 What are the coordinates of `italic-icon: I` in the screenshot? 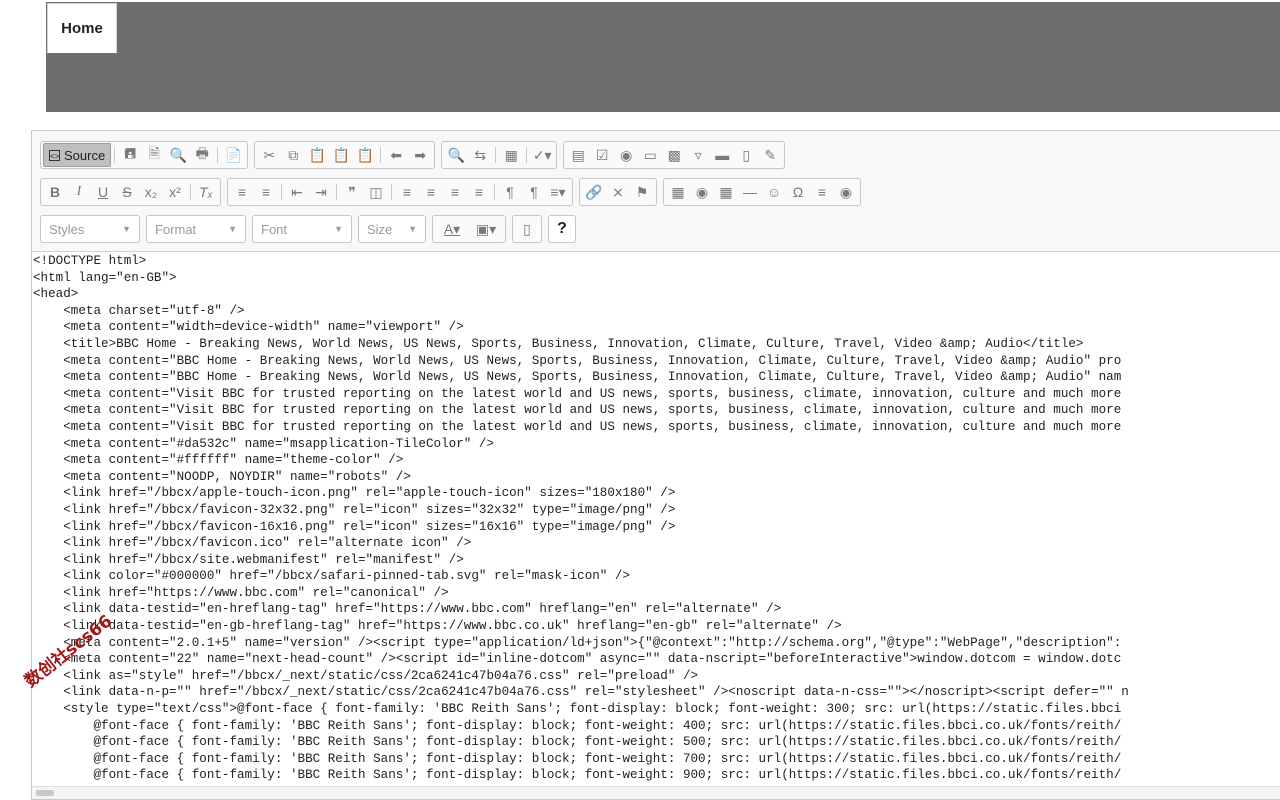 It's located at (79, 192).